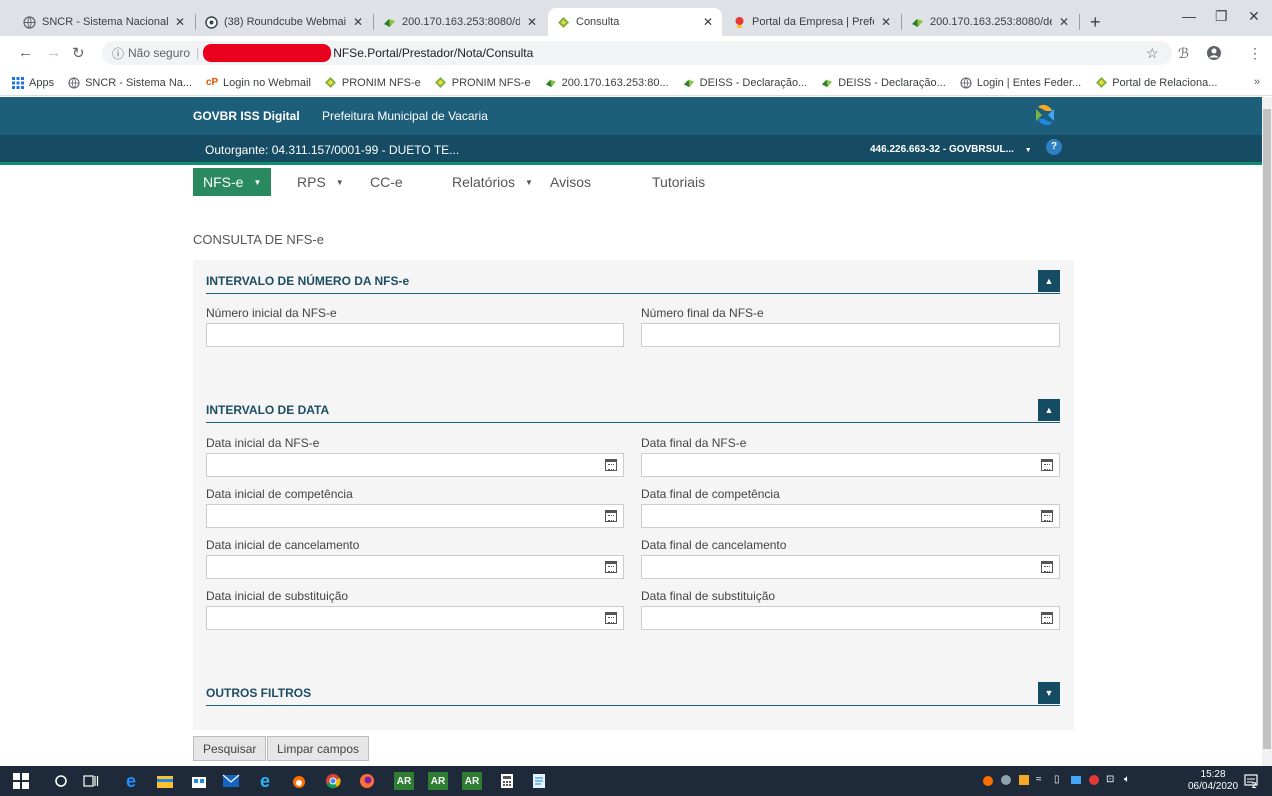 The width and height of the screenshot is (1272, 796). I want to click on restore-icon: ❐, so click(1221, 16).